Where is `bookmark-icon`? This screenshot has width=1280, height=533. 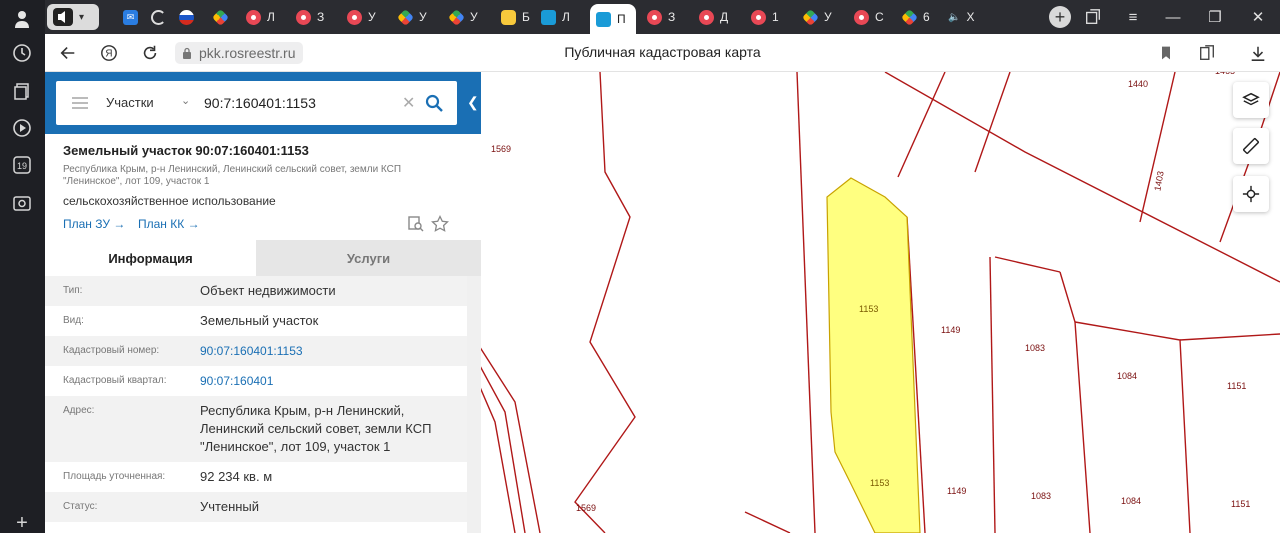 bookmark-icon is located at coordinates (1166, 53).